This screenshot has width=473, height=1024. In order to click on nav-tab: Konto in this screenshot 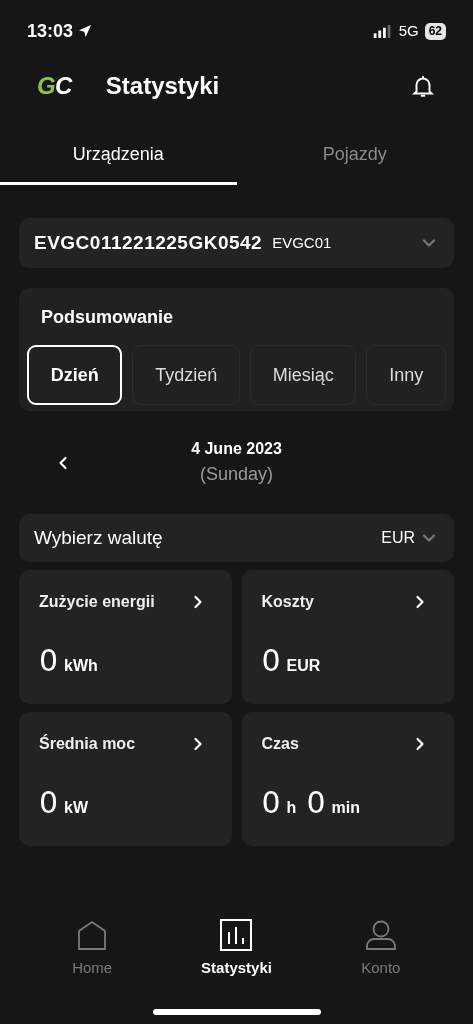, I will do `click(380, 948)`.